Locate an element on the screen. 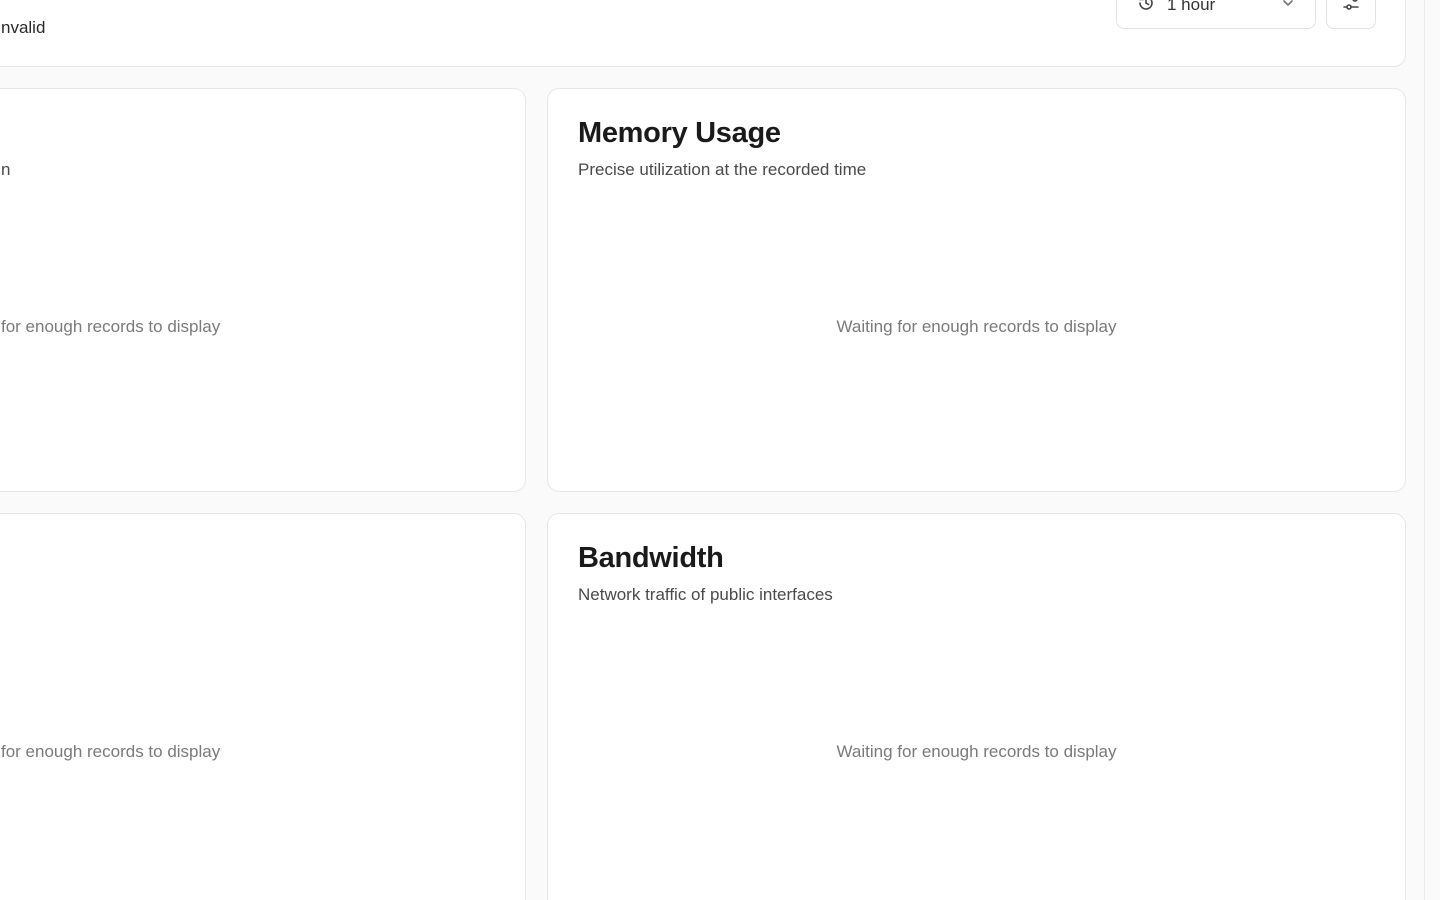 The width and height of the screenshot is (1440, 900). time-range-select: 1 hour is located at coordinates (1216, 14).